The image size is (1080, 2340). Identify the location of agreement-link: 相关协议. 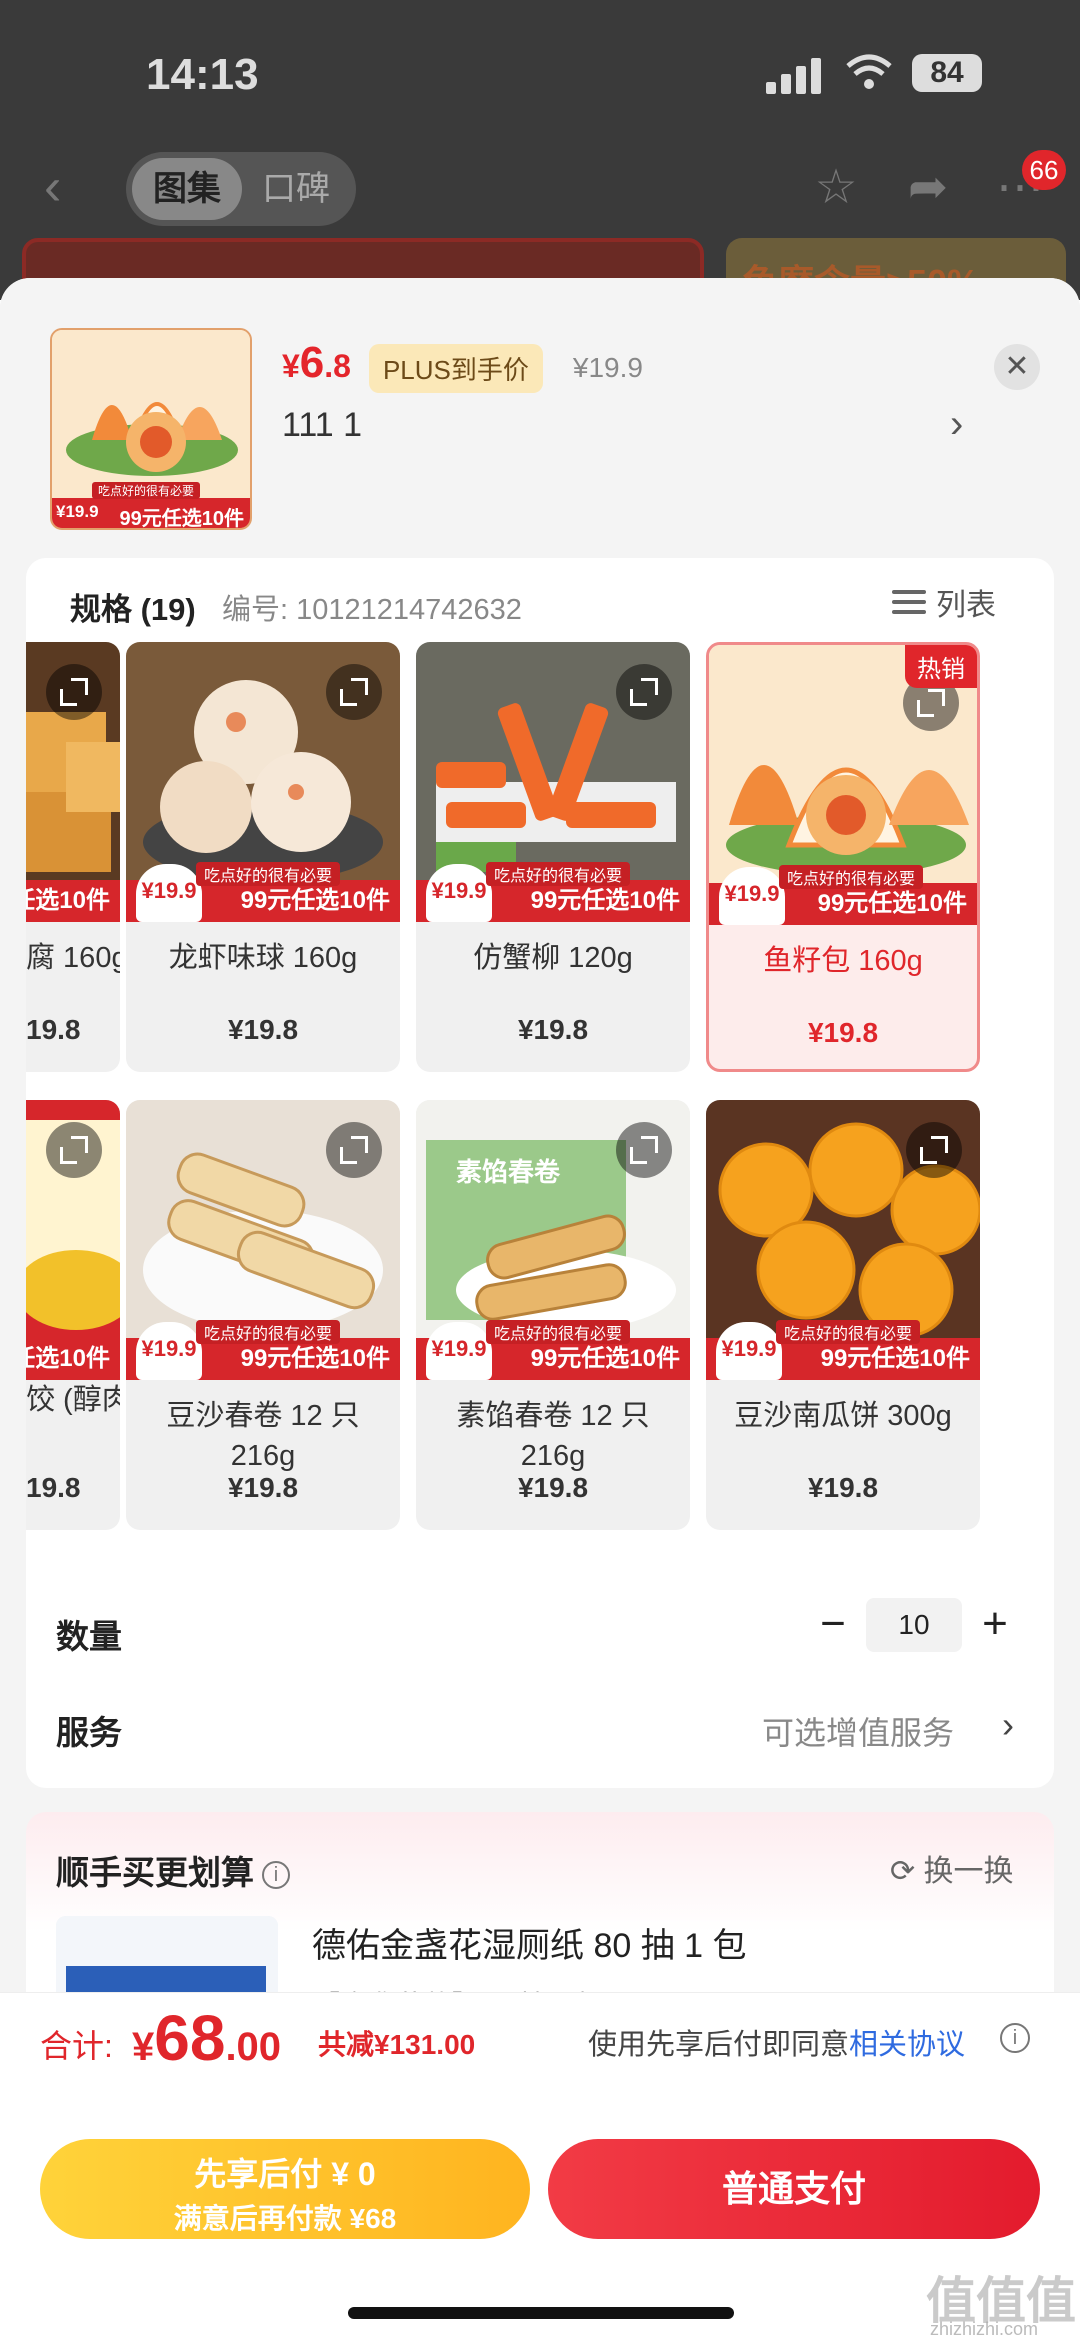
(907, 2045).